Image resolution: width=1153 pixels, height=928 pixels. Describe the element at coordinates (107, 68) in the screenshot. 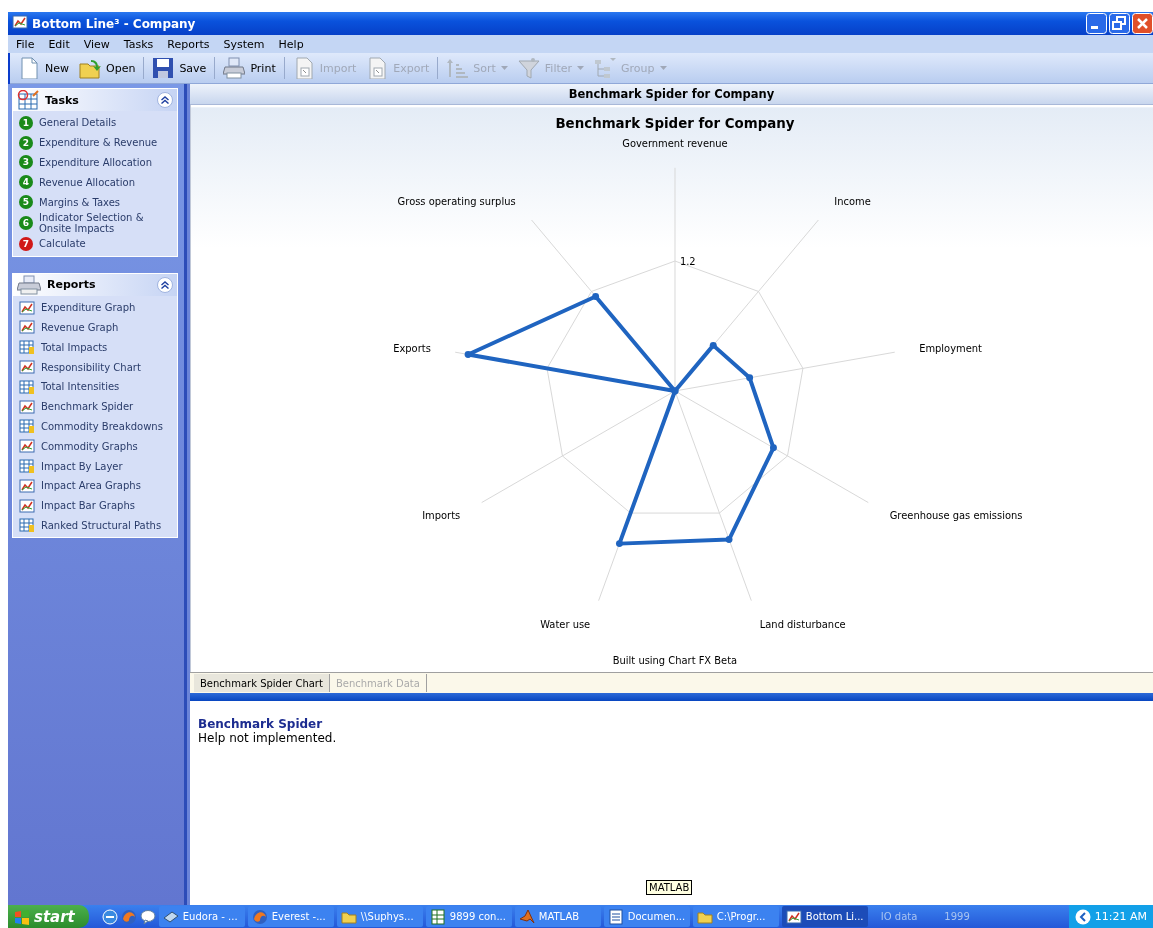

I see `toolbar-button: Open` at that location.